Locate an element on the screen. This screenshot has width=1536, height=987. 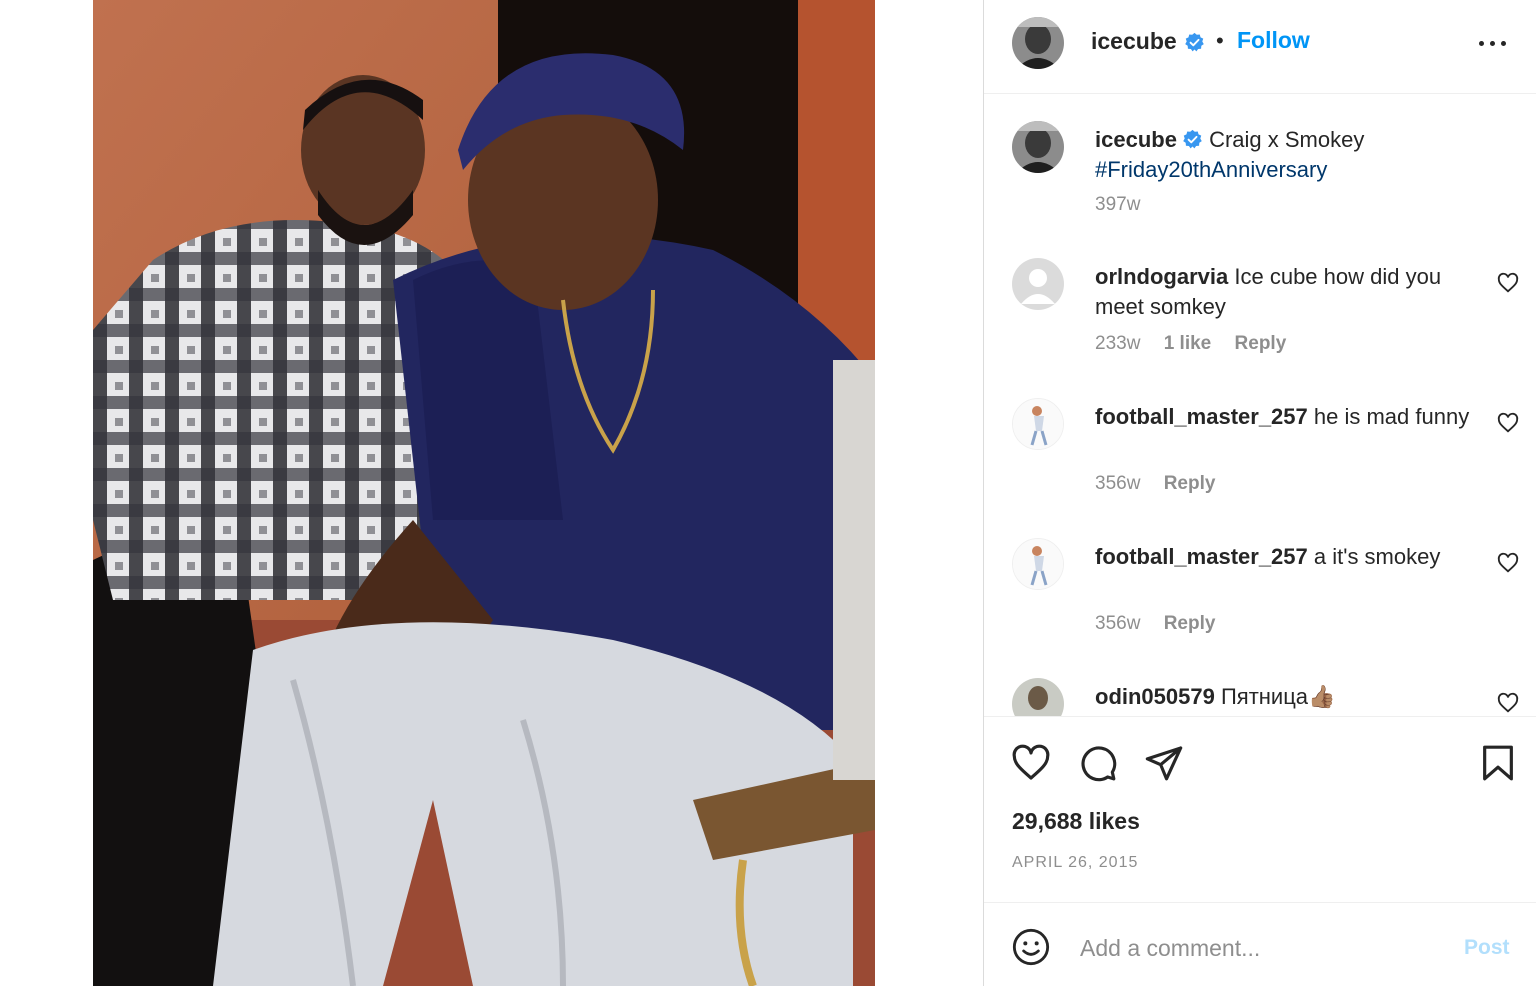
comment-body: Пятница👍🏽 is located at coordinates (1278, 696).